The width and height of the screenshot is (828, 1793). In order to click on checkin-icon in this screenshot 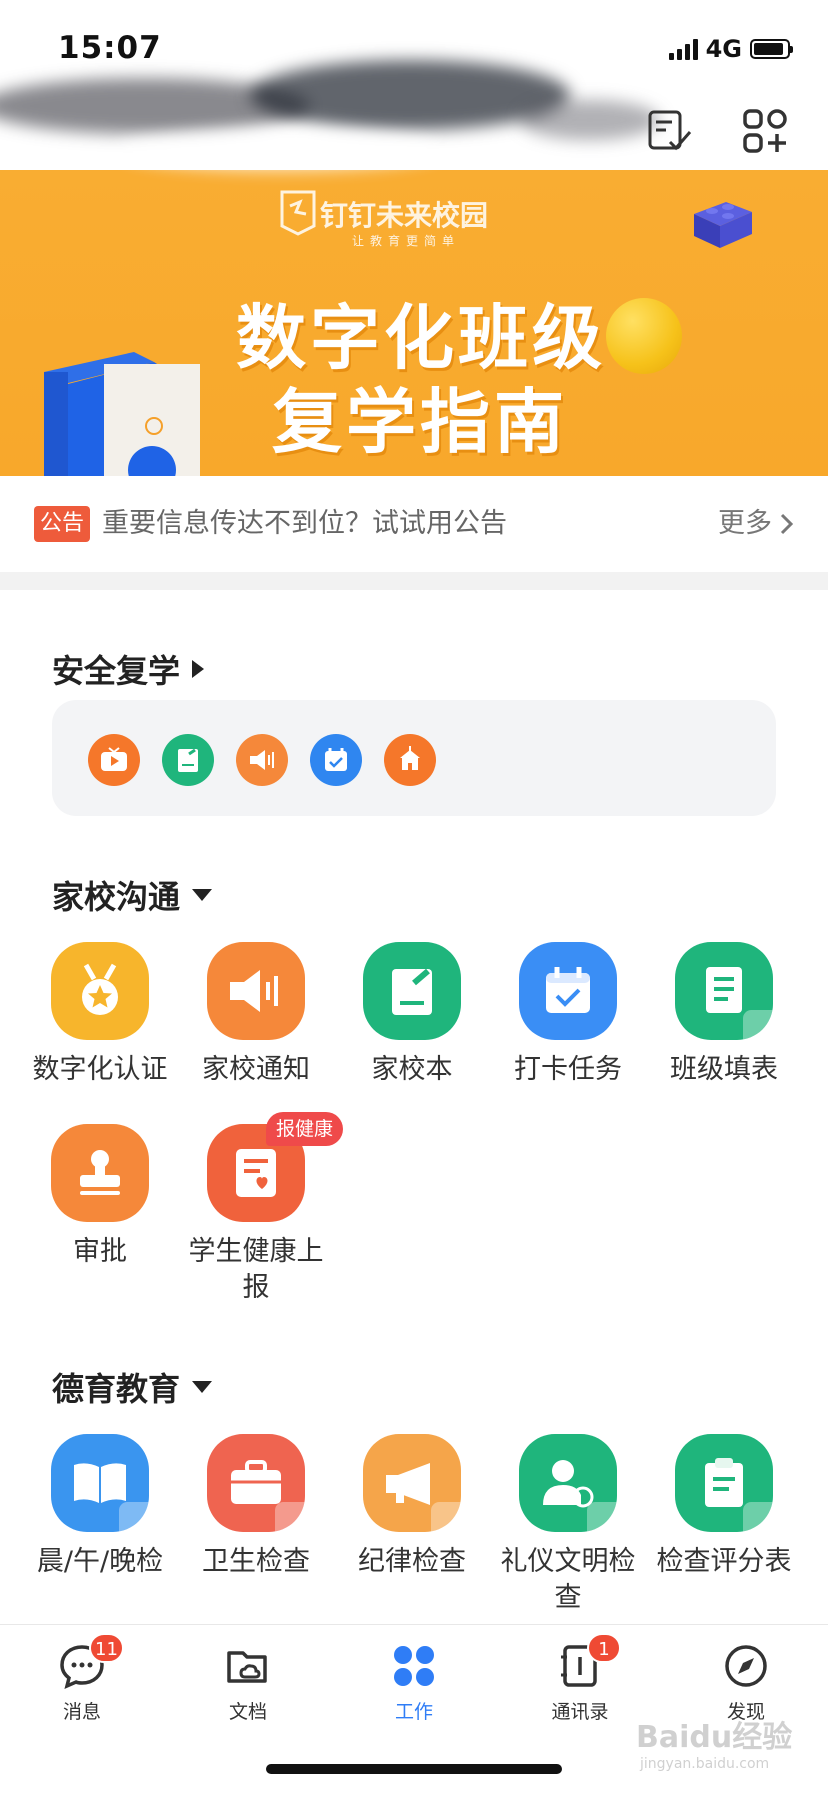, I will do `click(336, 760)`.